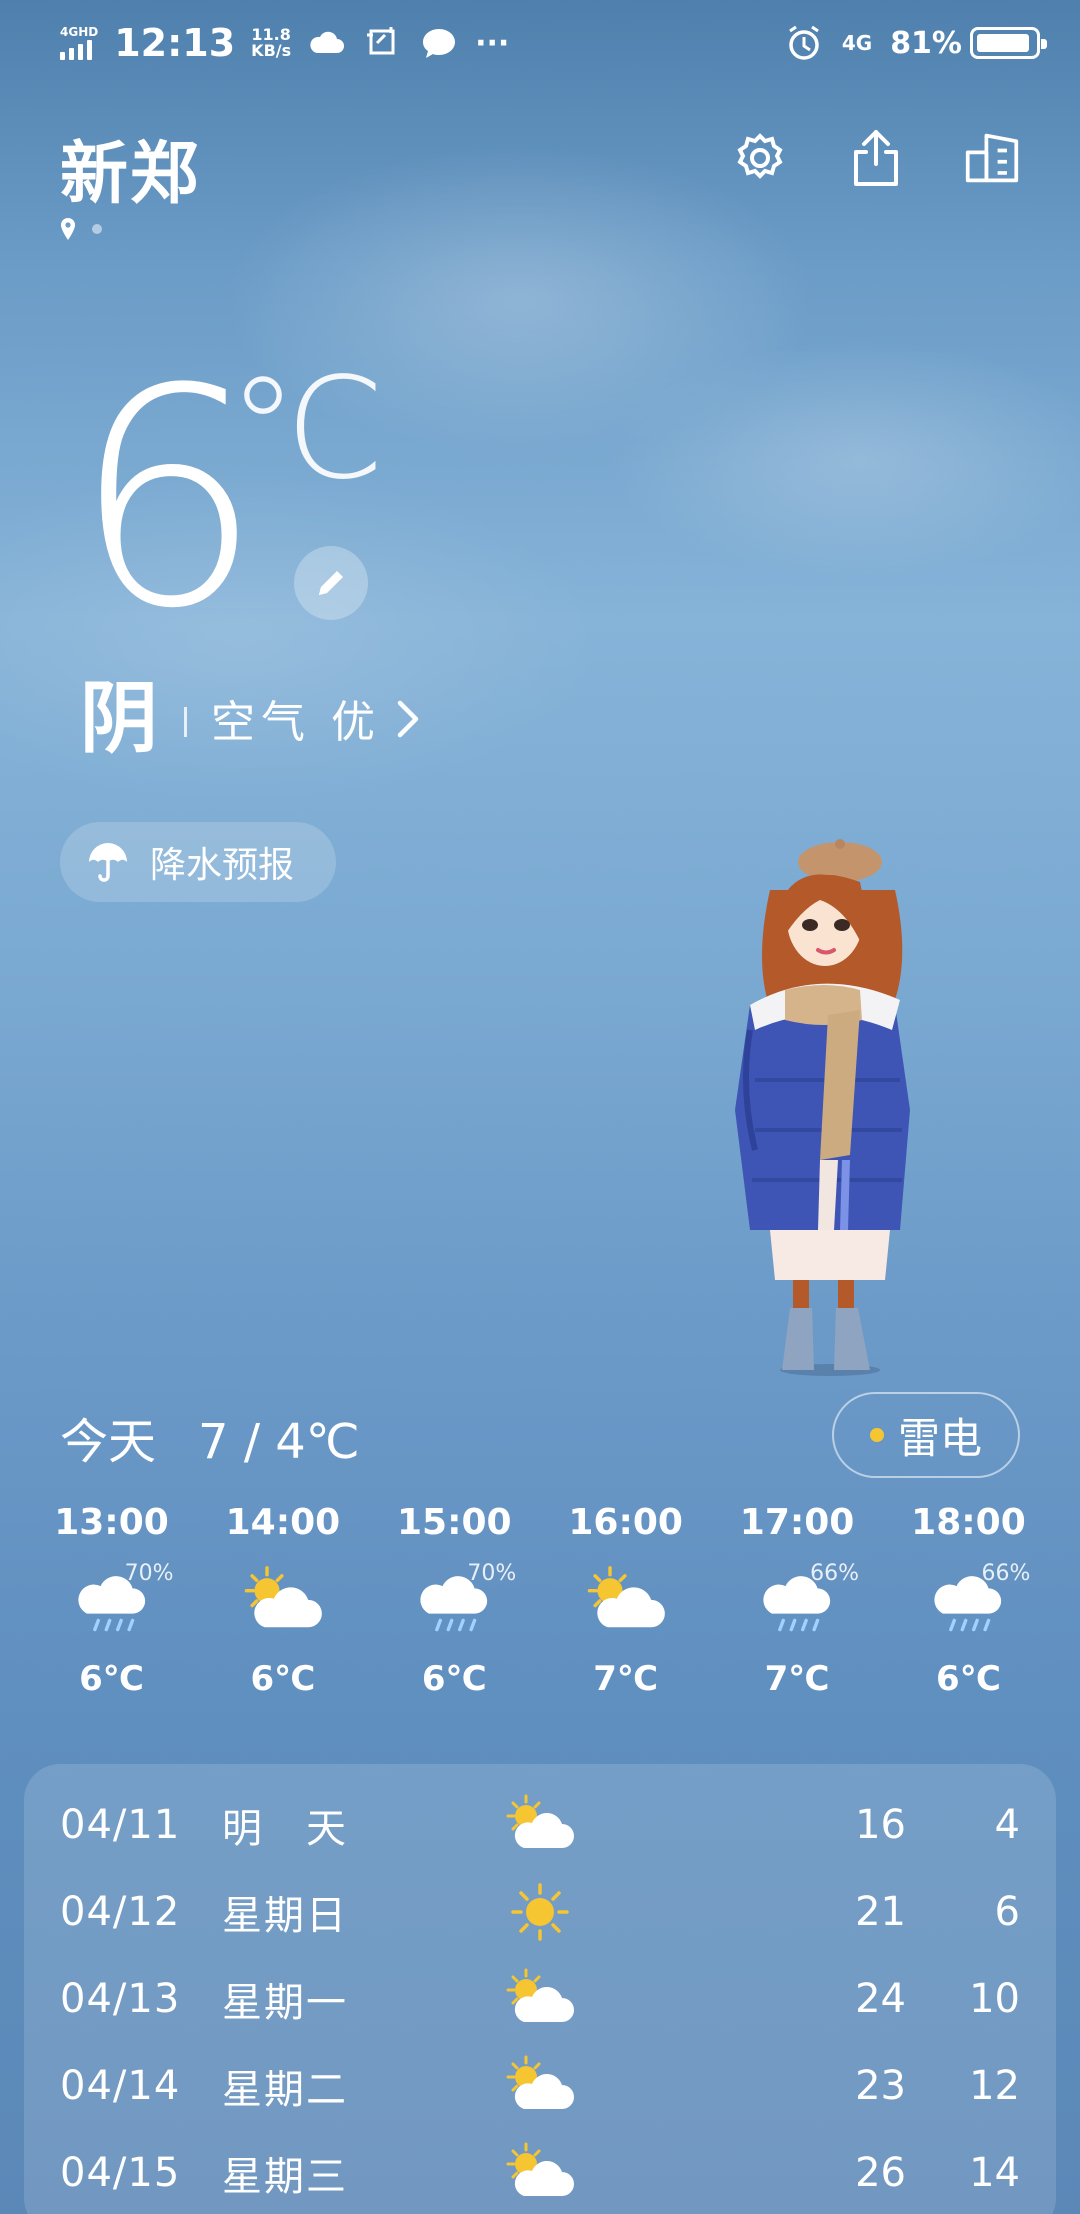  I want to click on hourly-item: 13:00 70% 6℃, so click(111, 1600).